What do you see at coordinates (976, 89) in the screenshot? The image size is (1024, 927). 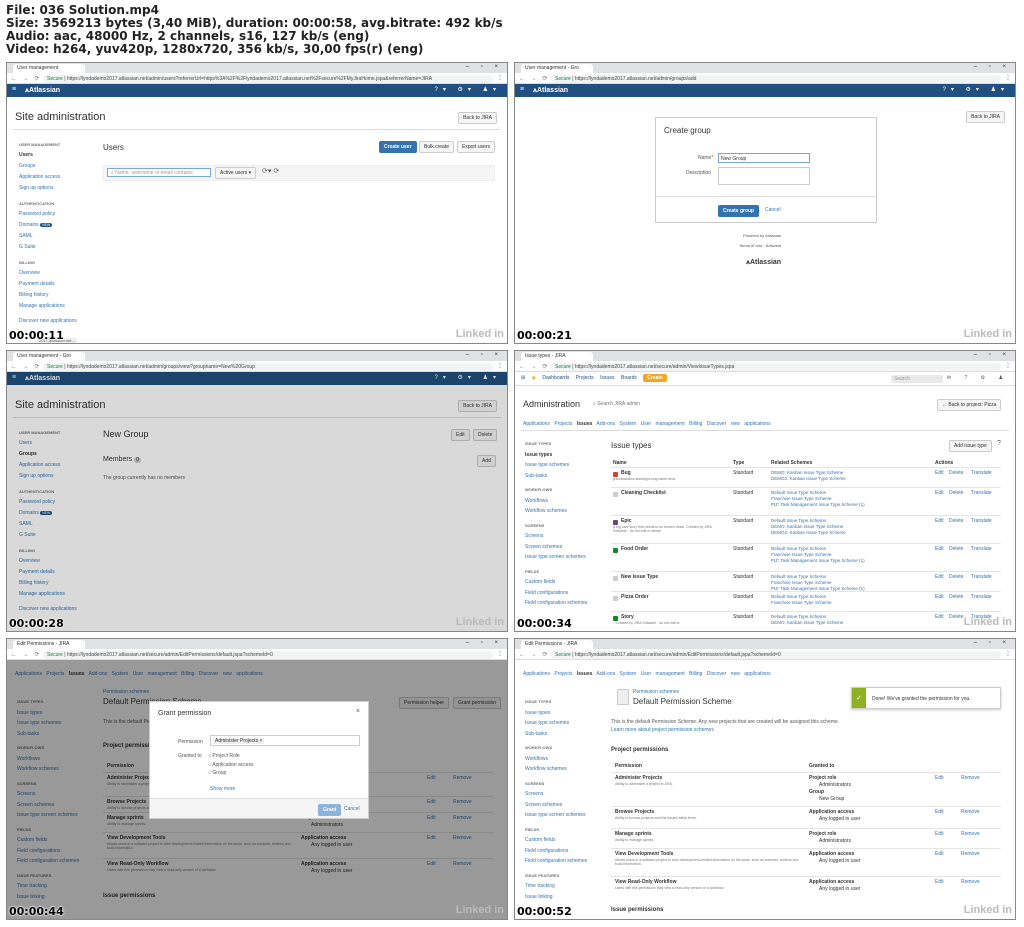 I see `header-icons: ?▾ ⚙▾ ♟▾` at bounding box center [976, 89].